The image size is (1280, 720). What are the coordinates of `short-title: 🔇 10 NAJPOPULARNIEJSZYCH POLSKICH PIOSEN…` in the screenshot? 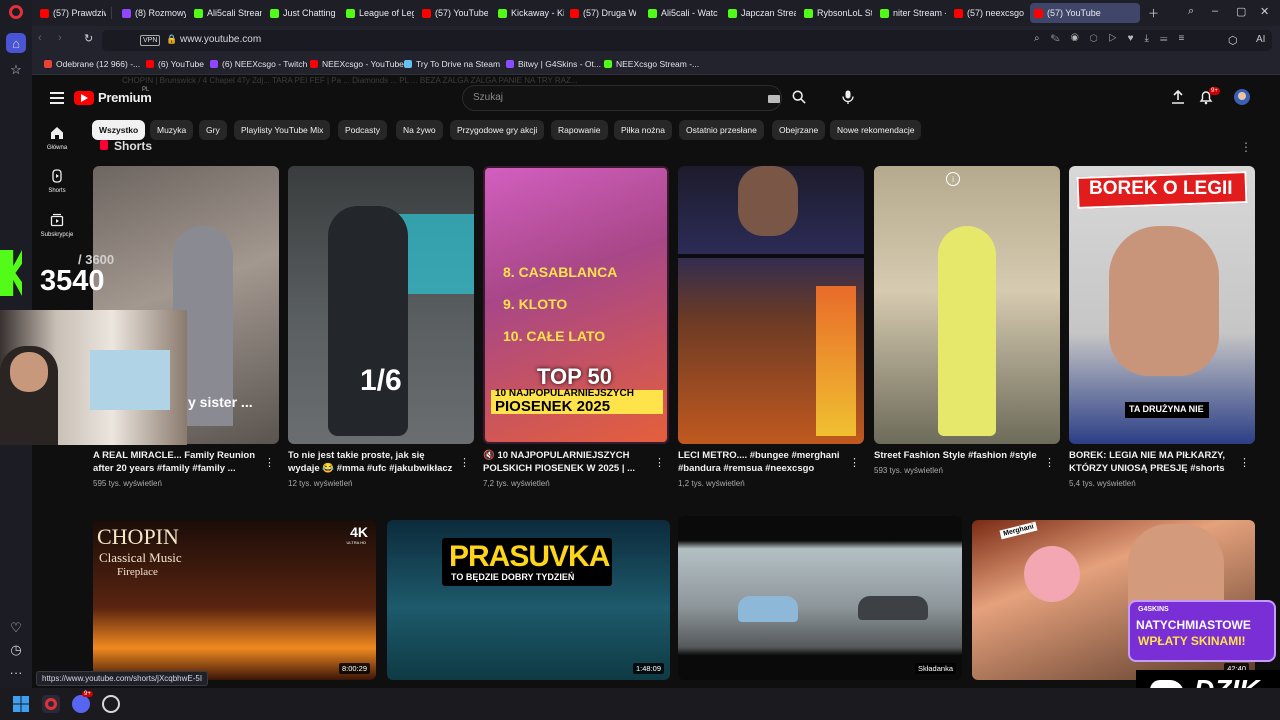 It's located at (568, 462).